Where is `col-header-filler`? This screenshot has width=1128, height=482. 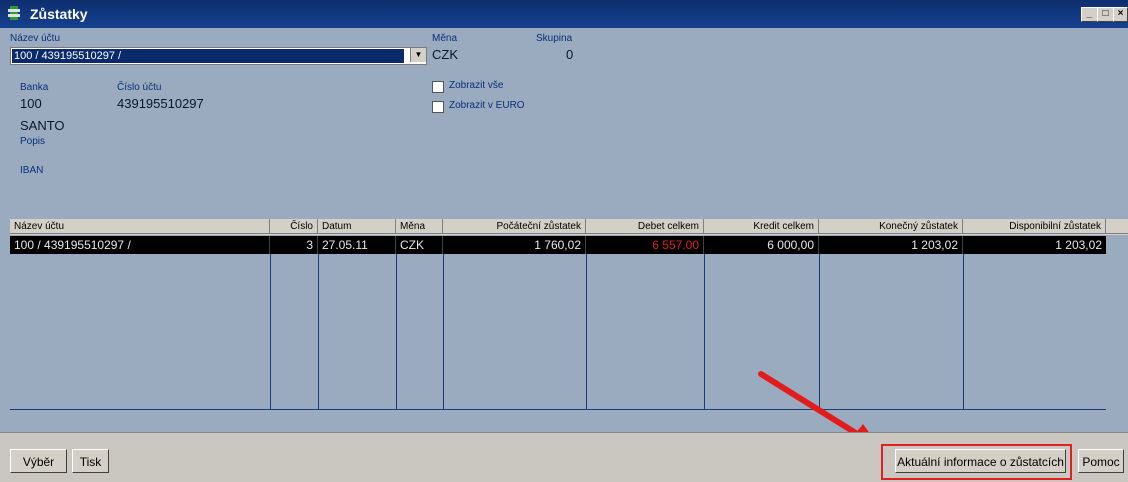 col-header-filler is located at coordinates (1117, 226).